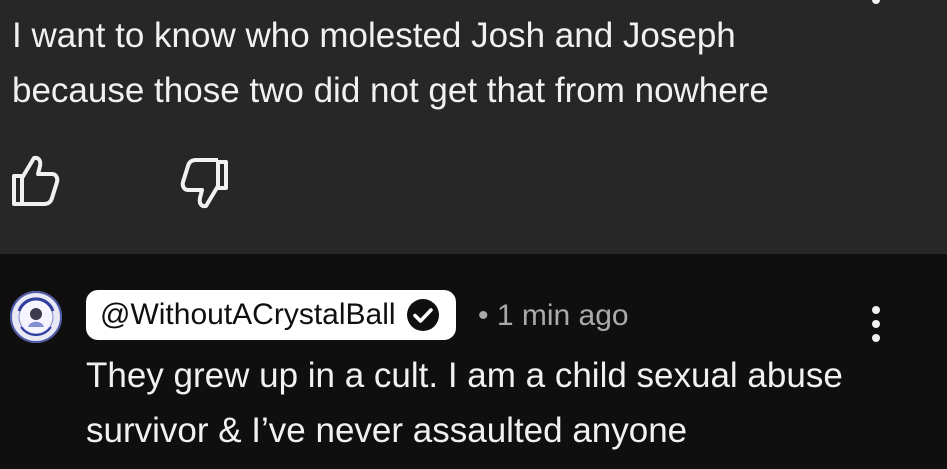 This screenshot has height=469, width=947. What do you see at coordinates (876, 5) in the screenshot?
I see `comment-menu-button` at bounding box center [876, 5].